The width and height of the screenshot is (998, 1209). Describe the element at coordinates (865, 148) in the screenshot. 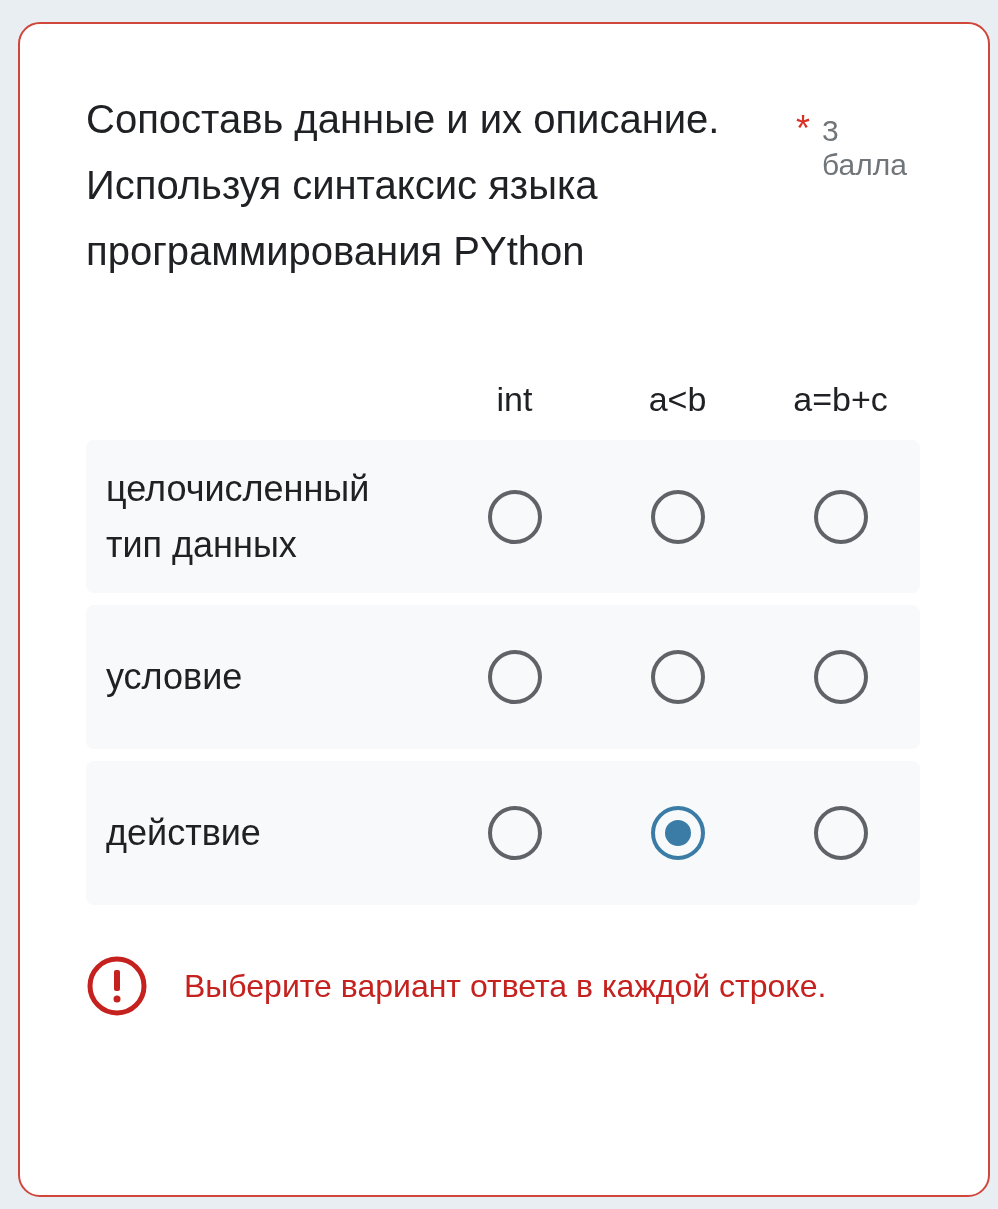

I see `points-label: 3 балла` at that location.